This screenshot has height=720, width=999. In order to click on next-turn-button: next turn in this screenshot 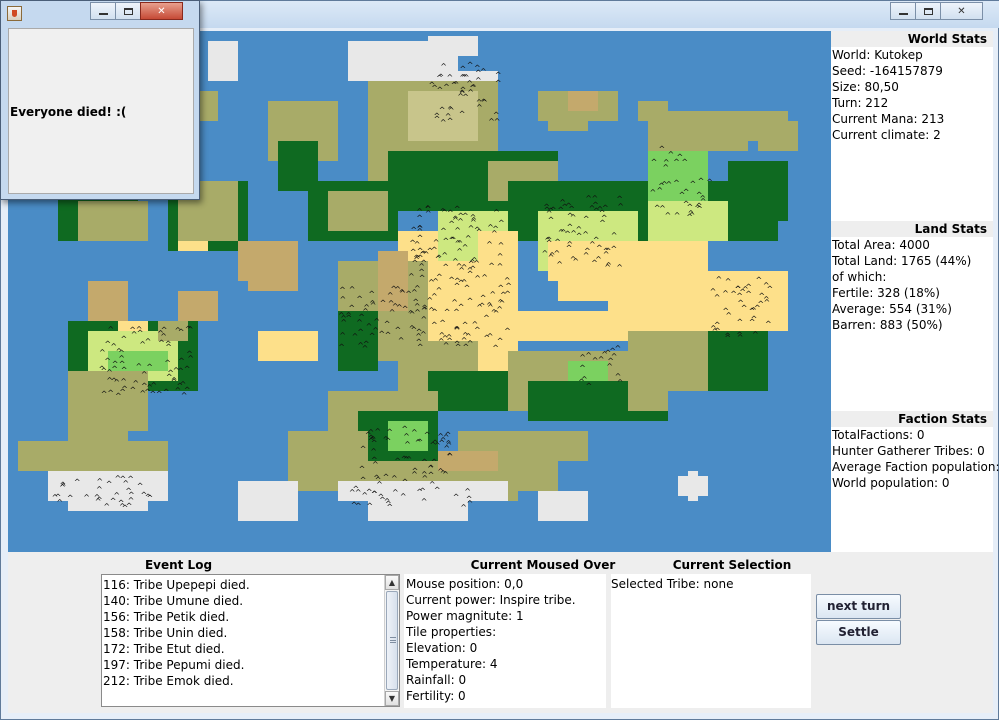, I will do `click(858, 606)`.